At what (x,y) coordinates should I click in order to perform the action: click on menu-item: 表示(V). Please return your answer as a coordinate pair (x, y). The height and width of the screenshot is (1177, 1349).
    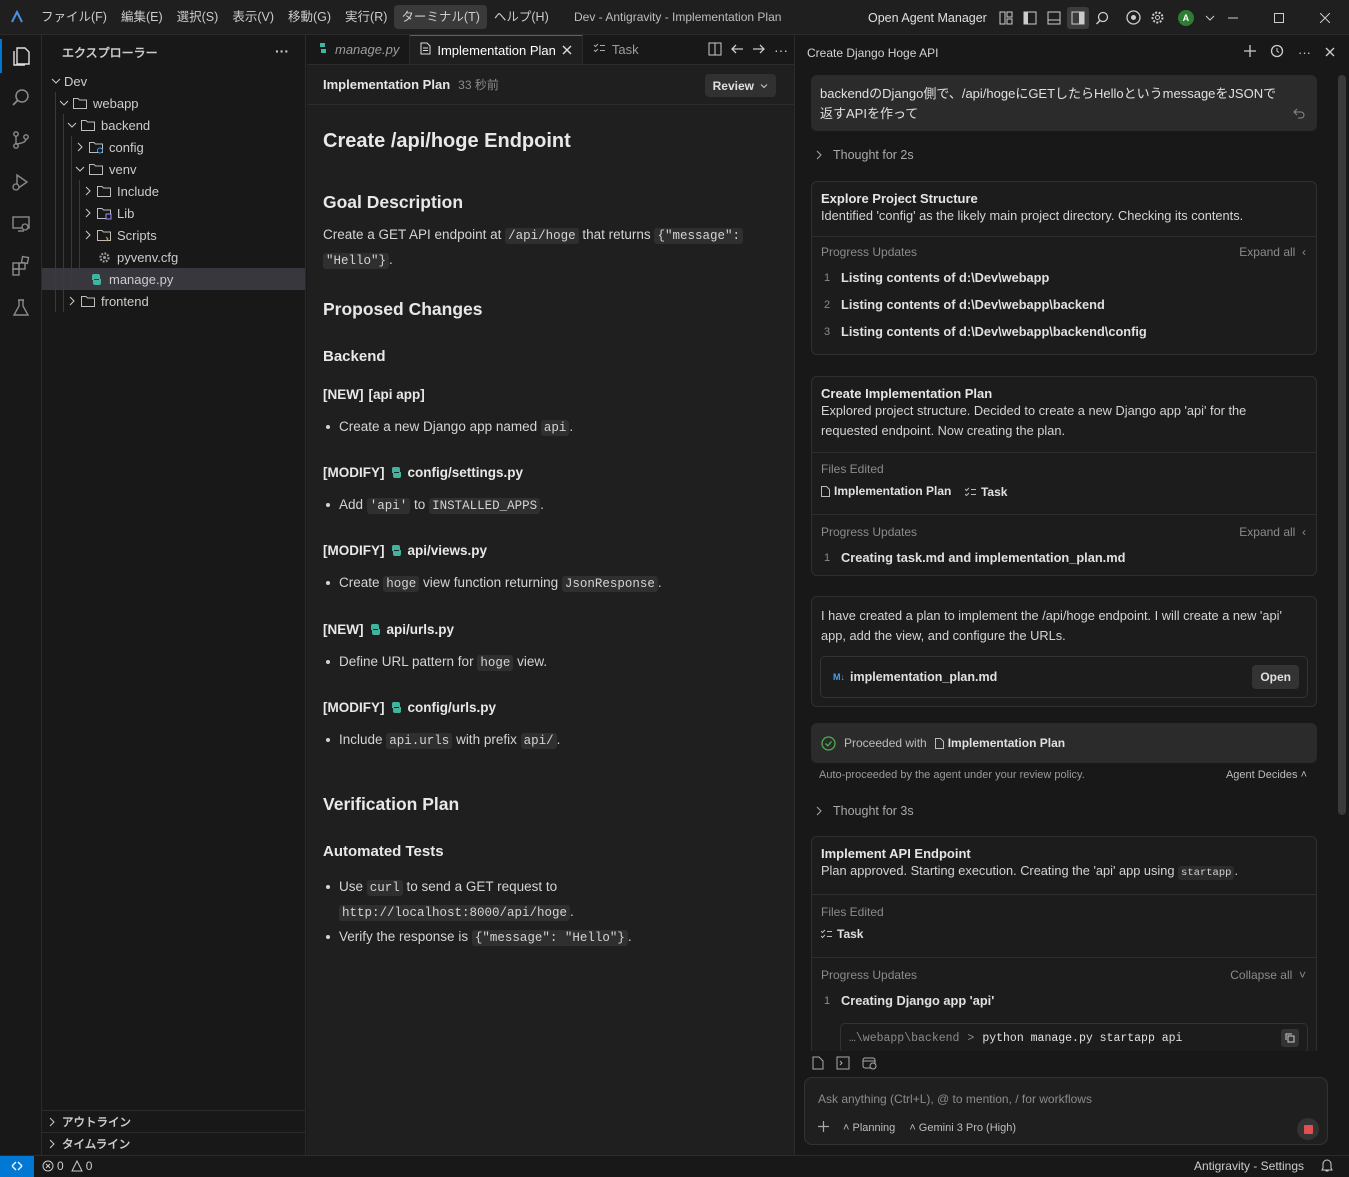
    Looking at the image, I should click on (253, 17).